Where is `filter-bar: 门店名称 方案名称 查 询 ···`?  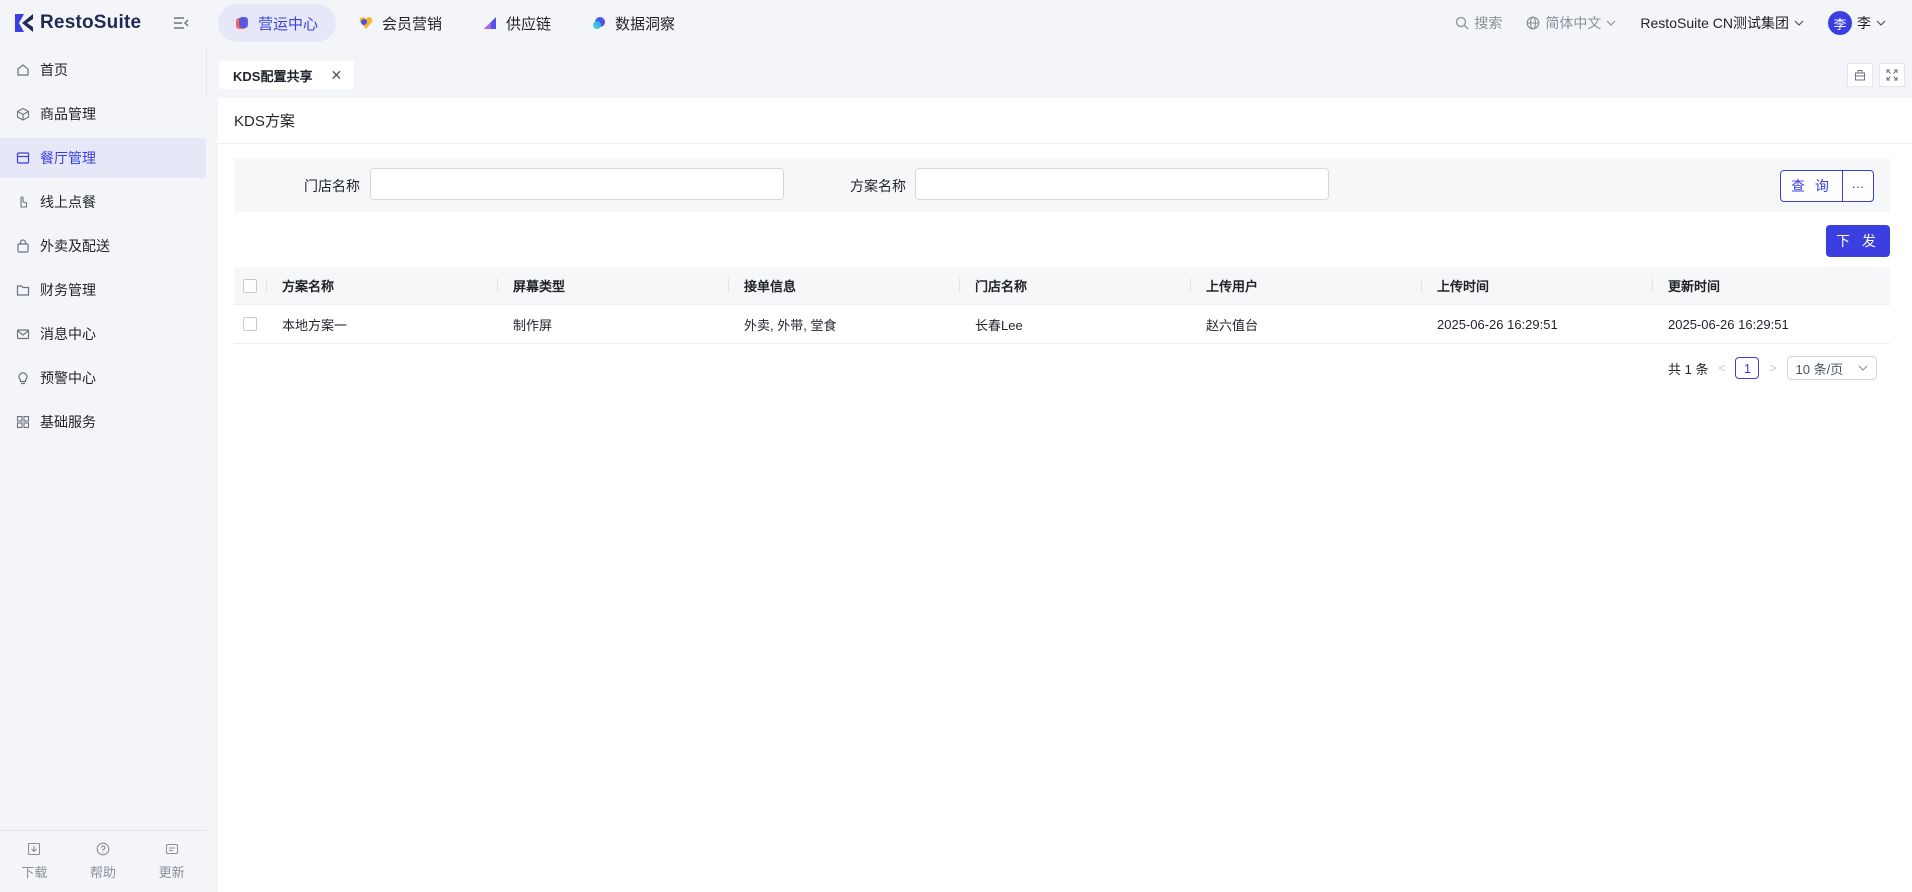
filter-bar: 门店名称 方案名称 查 询 ··· is located at coordinates (1062, 185).